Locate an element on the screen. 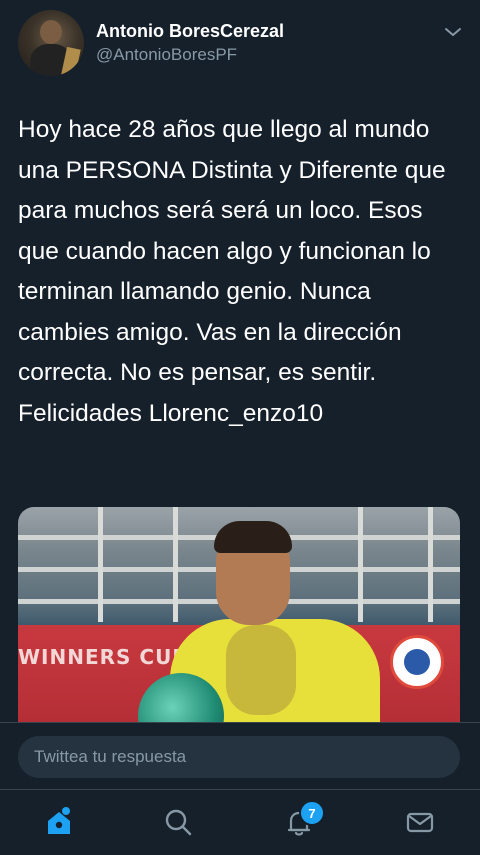  tab-notifications: 7 is located at coordinates (303, 820).